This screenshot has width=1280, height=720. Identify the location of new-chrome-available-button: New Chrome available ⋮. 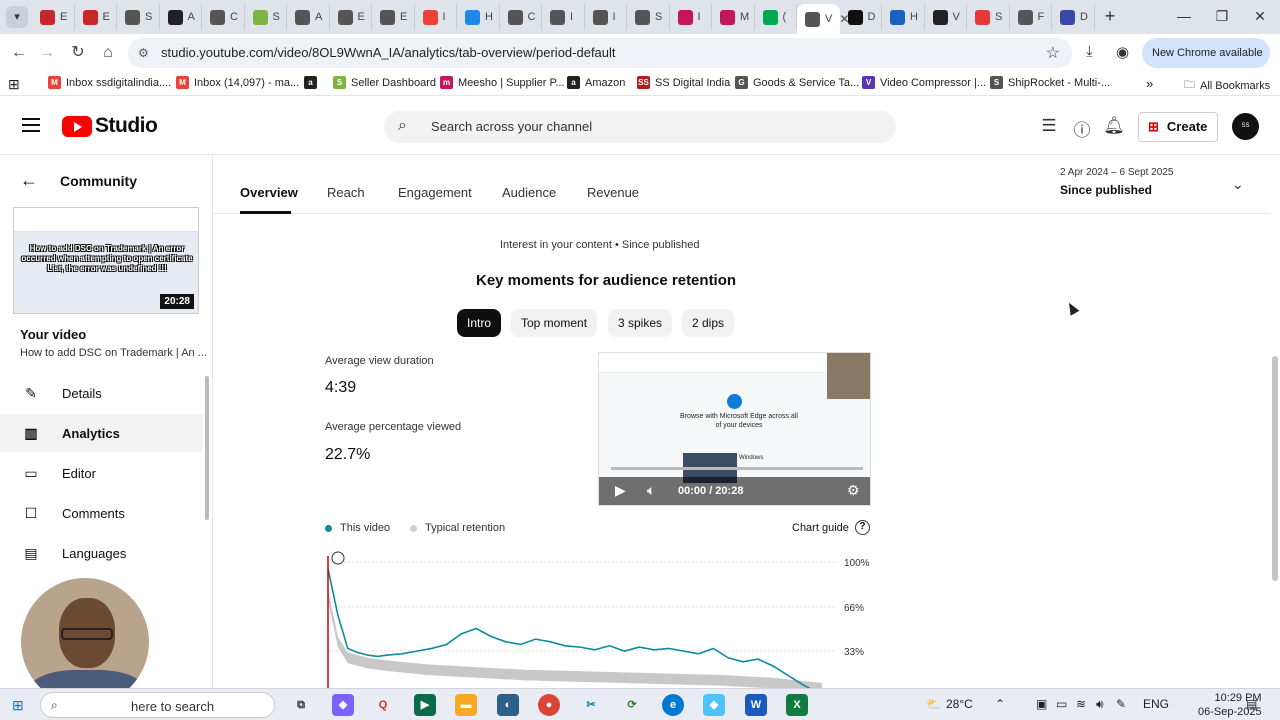
(1206, 63).